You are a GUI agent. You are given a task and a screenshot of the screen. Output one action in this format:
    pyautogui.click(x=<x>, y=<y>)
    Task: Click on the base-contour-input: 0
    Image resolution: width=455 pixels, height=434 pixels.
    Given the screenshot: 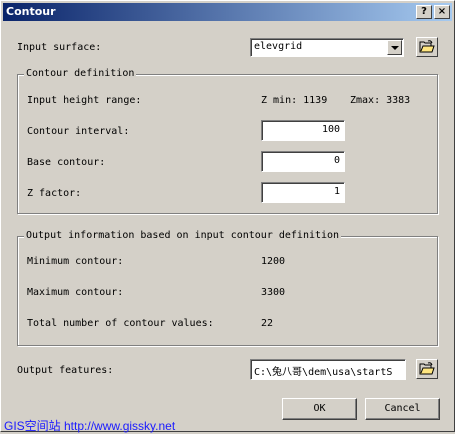 What is the action you would take?
    pyautogui.click(x=303, y=161)
    